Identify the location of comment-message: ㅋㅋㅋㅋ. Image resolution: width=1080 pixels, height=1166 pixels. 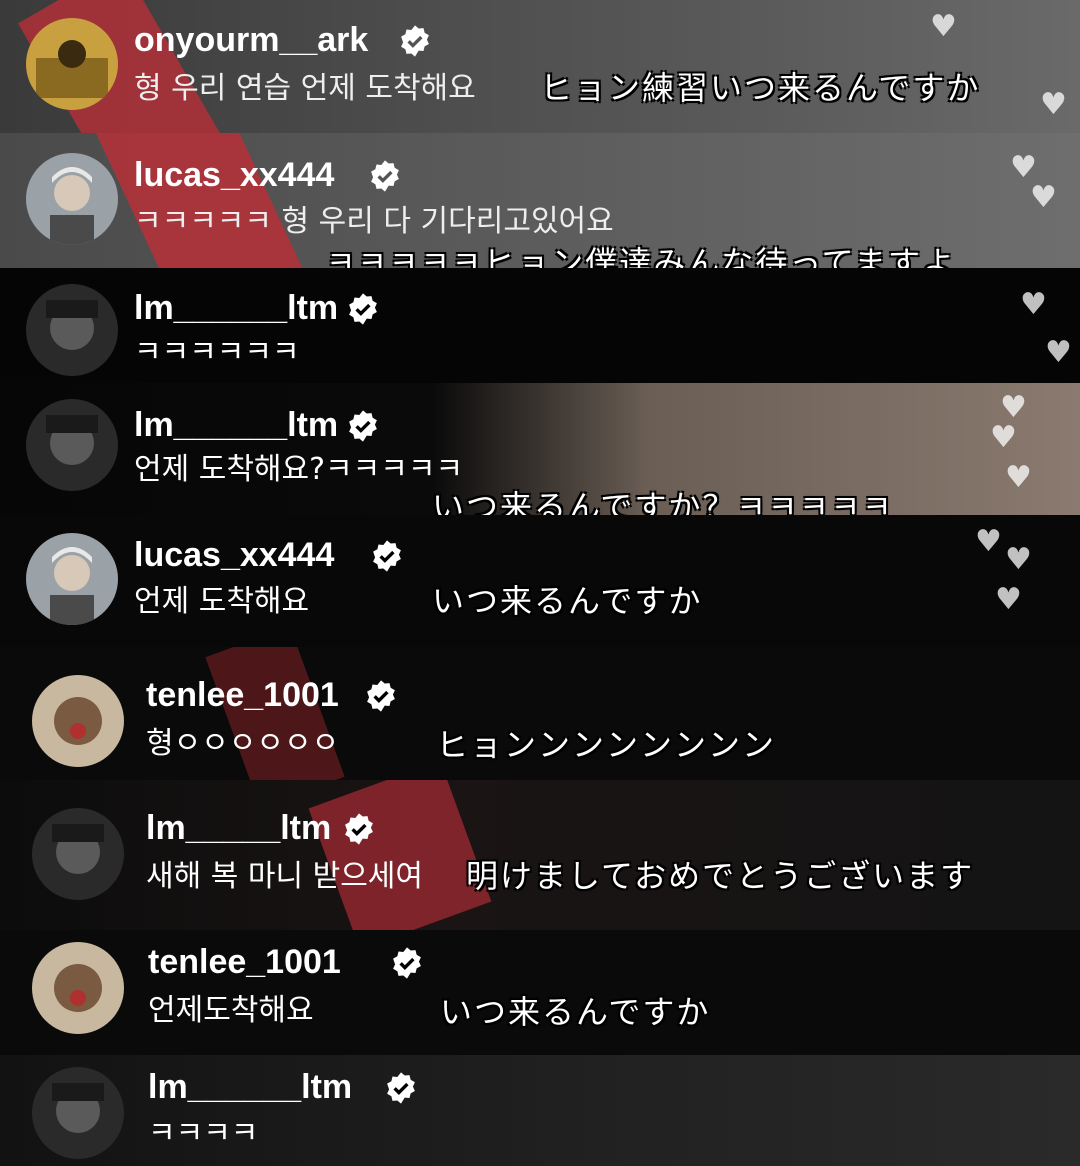
(203, 1133).